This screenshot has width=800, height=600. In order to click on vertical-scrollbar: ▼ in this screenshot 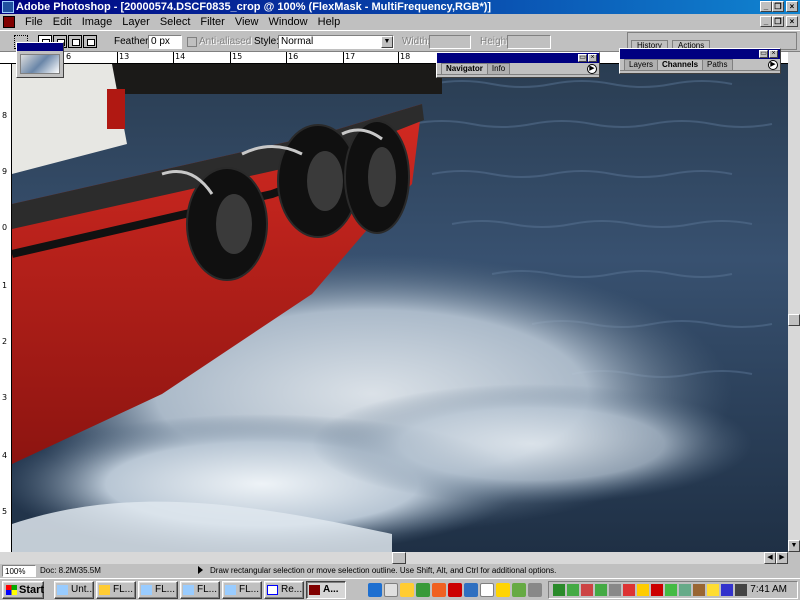, I will do `click(794, 302)`.